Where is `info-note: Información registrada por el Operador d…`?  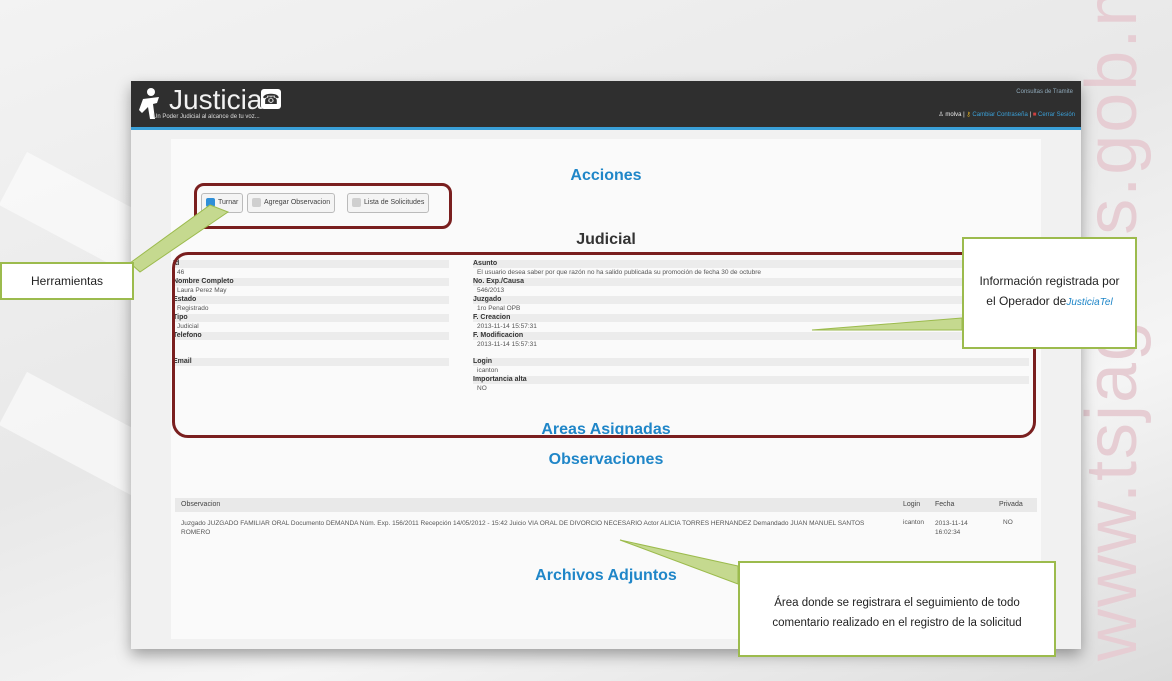
info-note: Información registrada por el Operador d… is located at coordinates (1049, 293).